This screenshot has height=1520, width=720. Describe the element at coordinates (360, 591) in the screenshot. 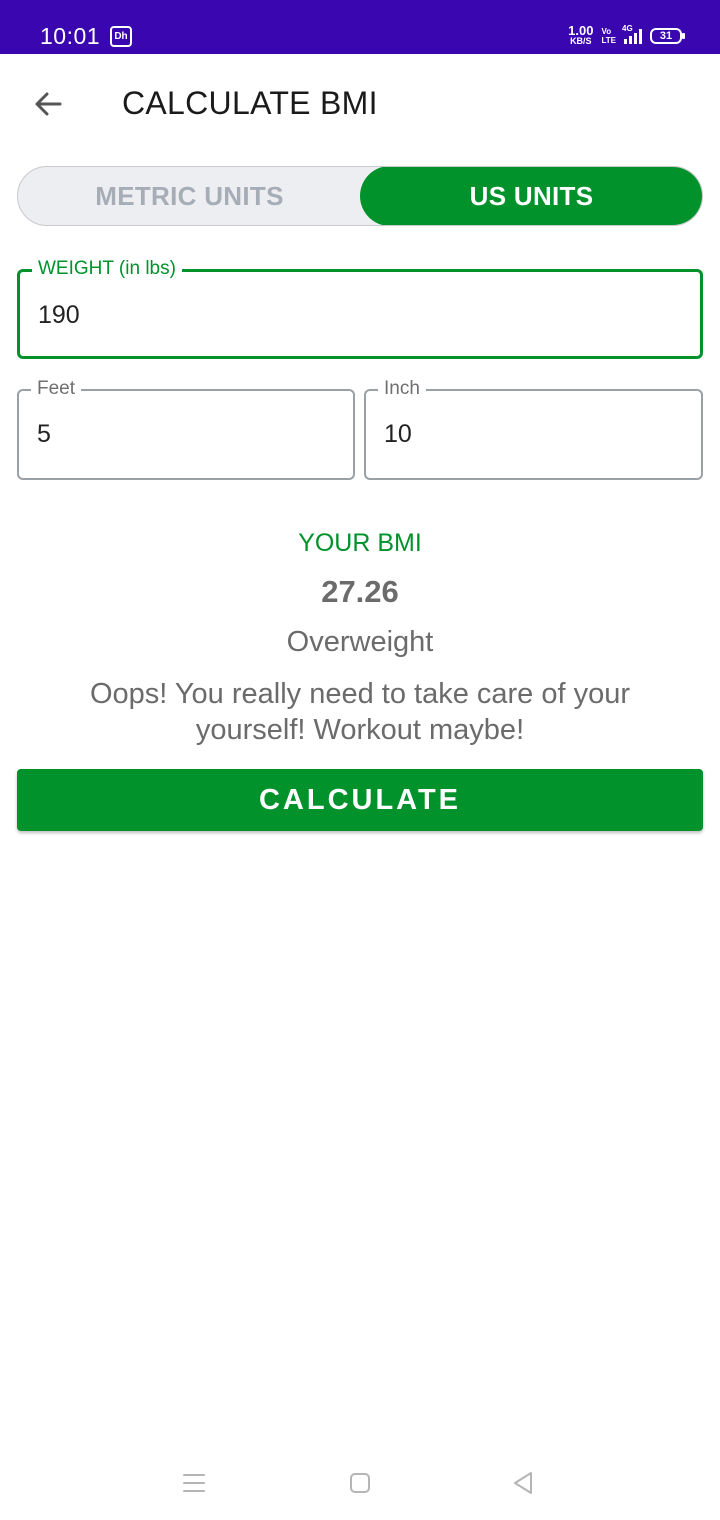

I see `bmi-result-value: 27.26` at that location.